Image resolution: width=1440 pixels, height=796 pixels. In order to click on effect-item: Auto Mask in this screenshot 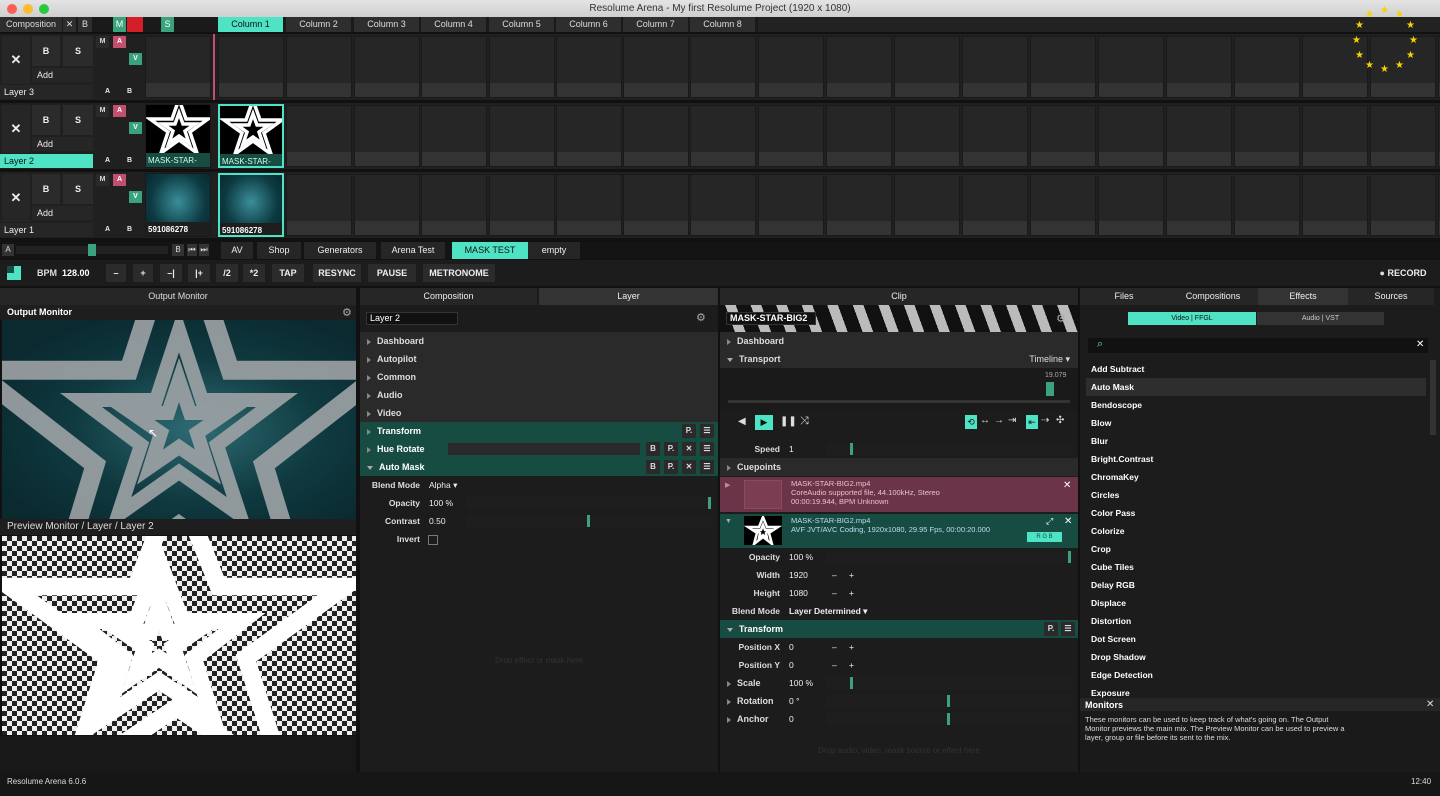, I will do `click(1256, 387)`.